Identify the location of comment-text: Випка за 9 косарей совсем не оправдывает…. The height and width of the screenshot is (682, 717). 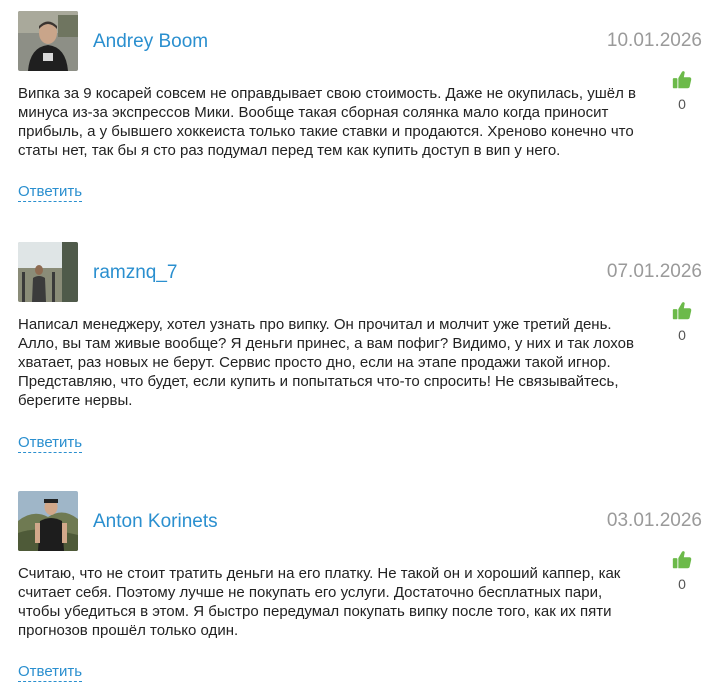
(327, 122).